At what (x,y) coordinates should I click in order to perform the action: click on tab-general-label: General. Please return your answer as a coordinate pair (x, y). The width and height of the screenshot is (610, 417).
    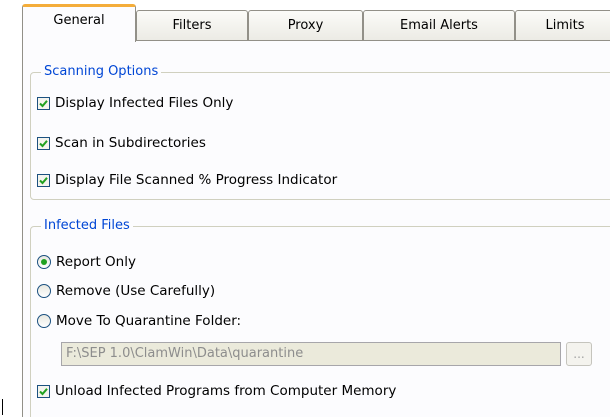
    Looking at the image, I should click on (79, 20).